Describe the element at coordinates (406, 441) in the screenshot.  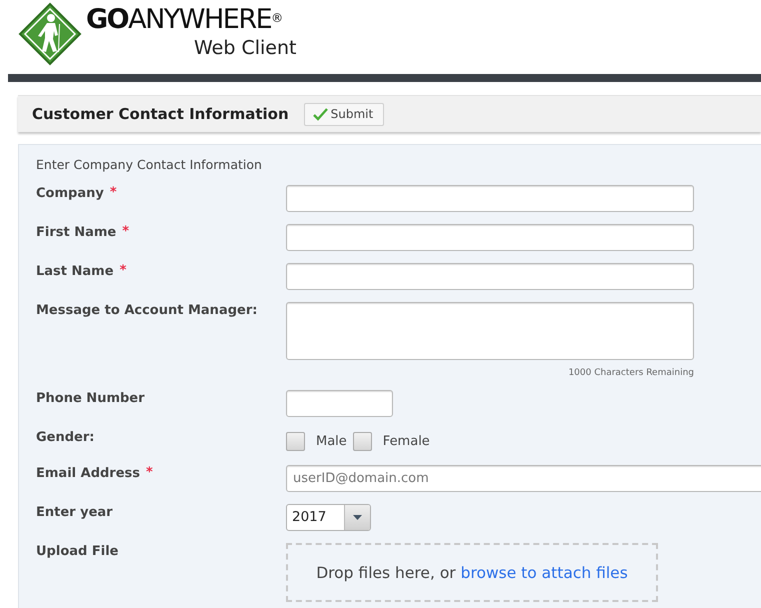
I see `checkbox-label: Female` at that location.